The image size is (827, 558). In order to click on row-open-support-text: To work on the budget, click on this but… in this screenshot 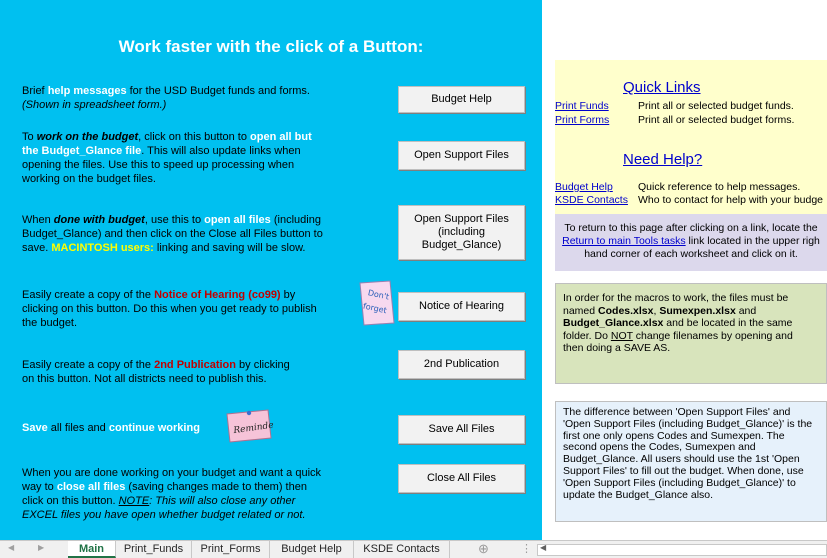, I will do `click(167, 158)`.